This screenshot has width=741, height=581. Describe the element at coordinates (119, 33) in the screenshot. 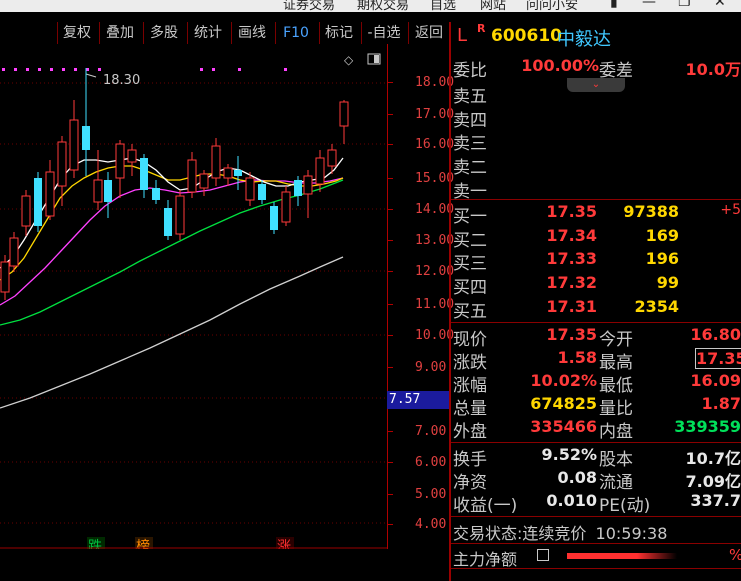

I see `overlay-button: 叠加` at that location.